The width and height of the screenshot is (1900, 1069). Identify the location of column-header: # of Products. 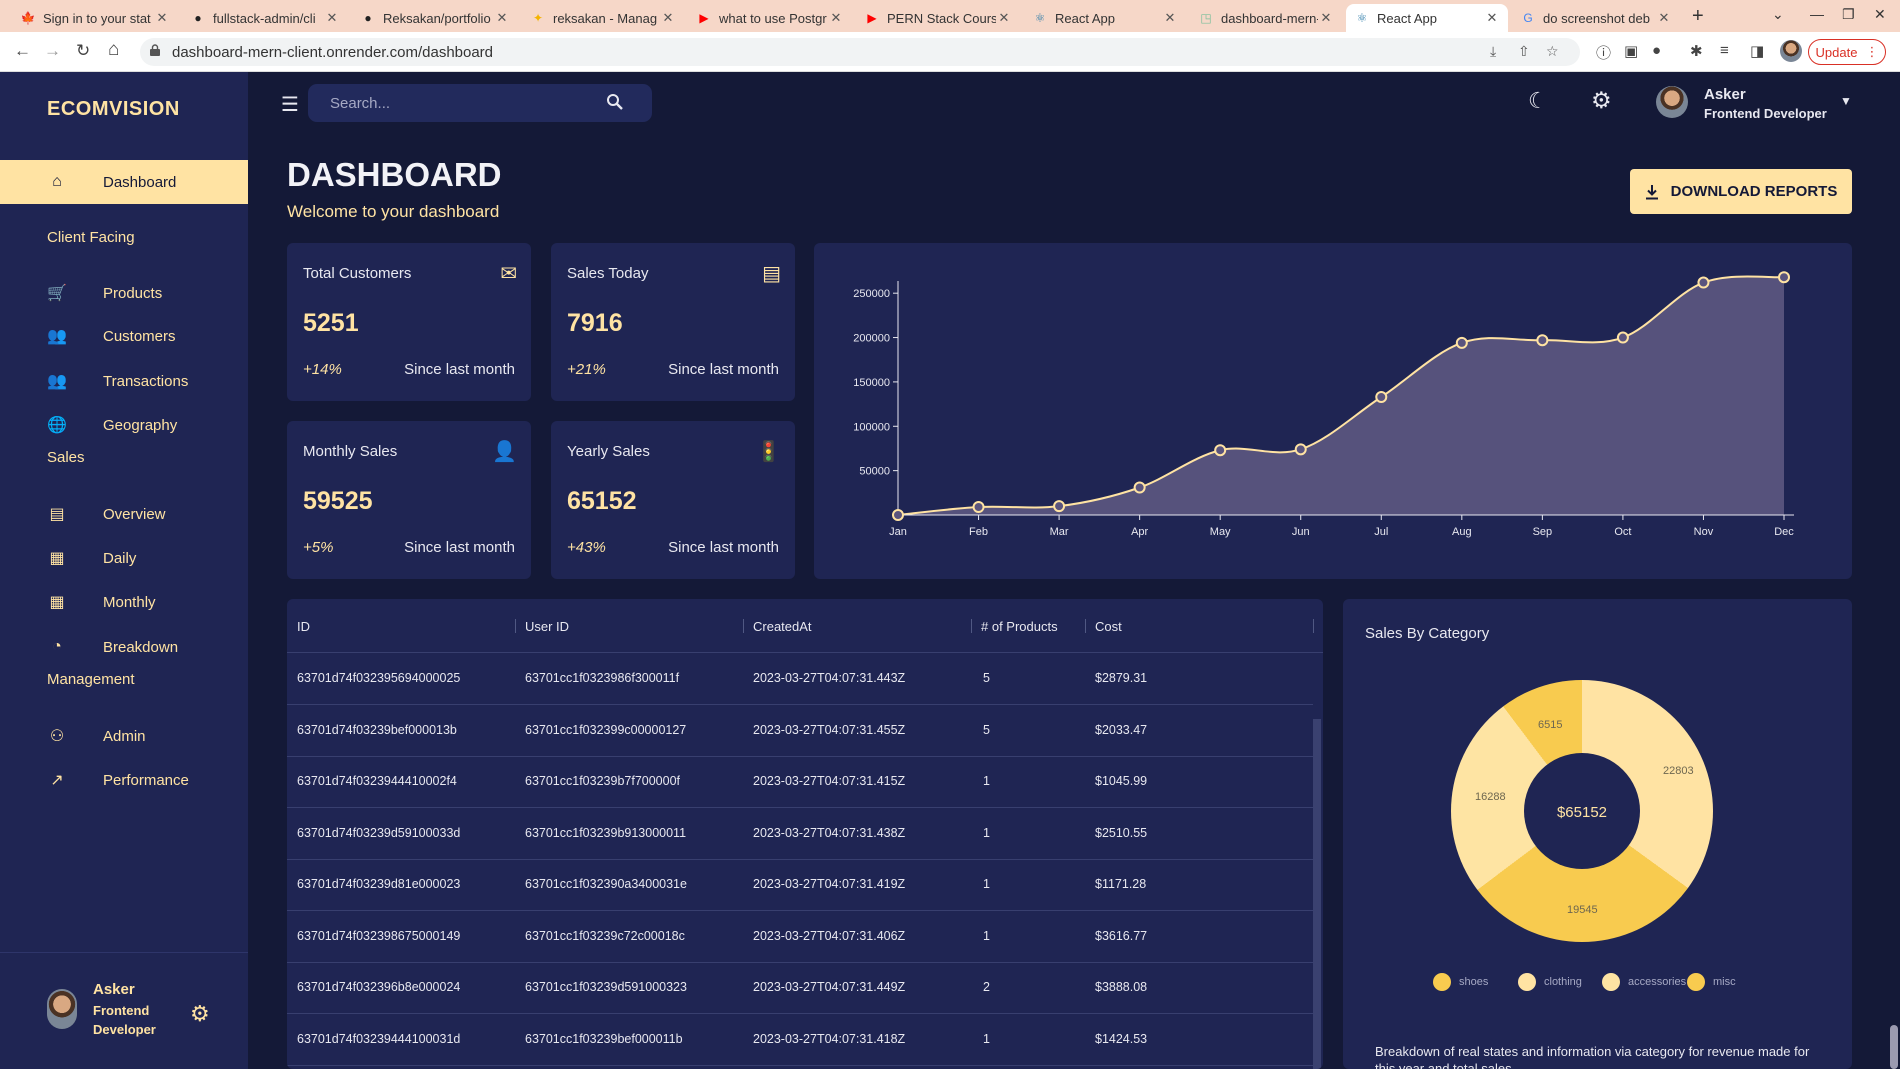
(1019, 626).